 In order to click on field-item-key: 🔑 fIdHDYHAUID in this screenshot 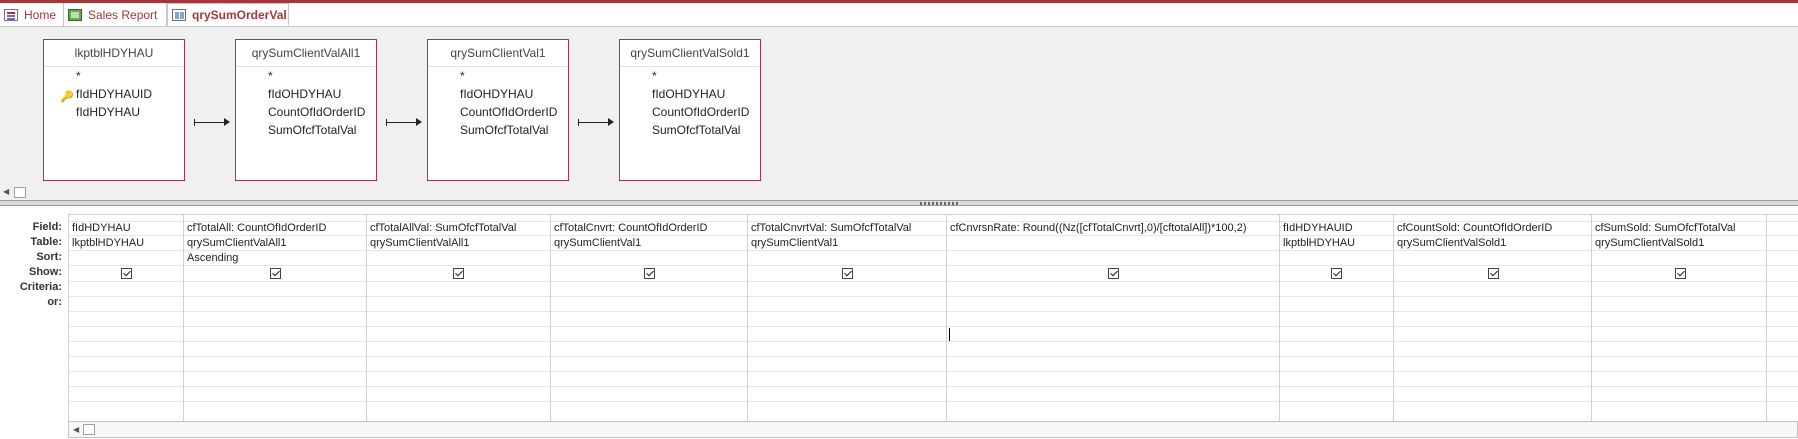, I will do `click(114, 94)`.